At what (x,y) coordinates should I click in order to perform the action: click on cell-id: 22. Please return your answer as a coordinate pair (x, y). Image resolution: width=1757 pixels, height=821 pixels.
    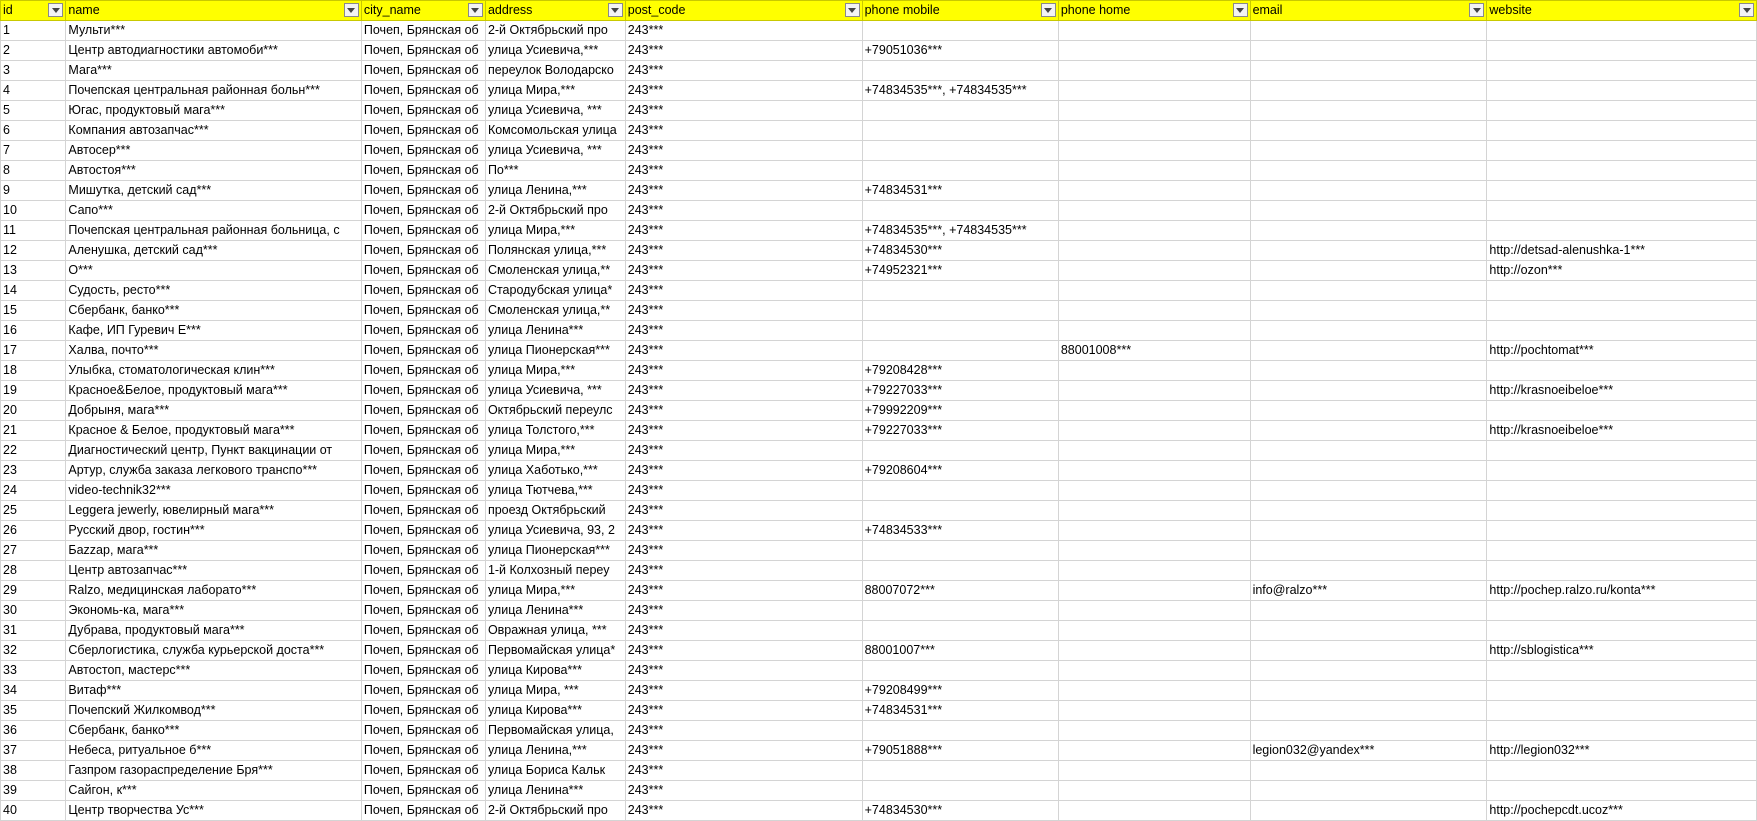
    Looking at the image, I should click on (33, 450).